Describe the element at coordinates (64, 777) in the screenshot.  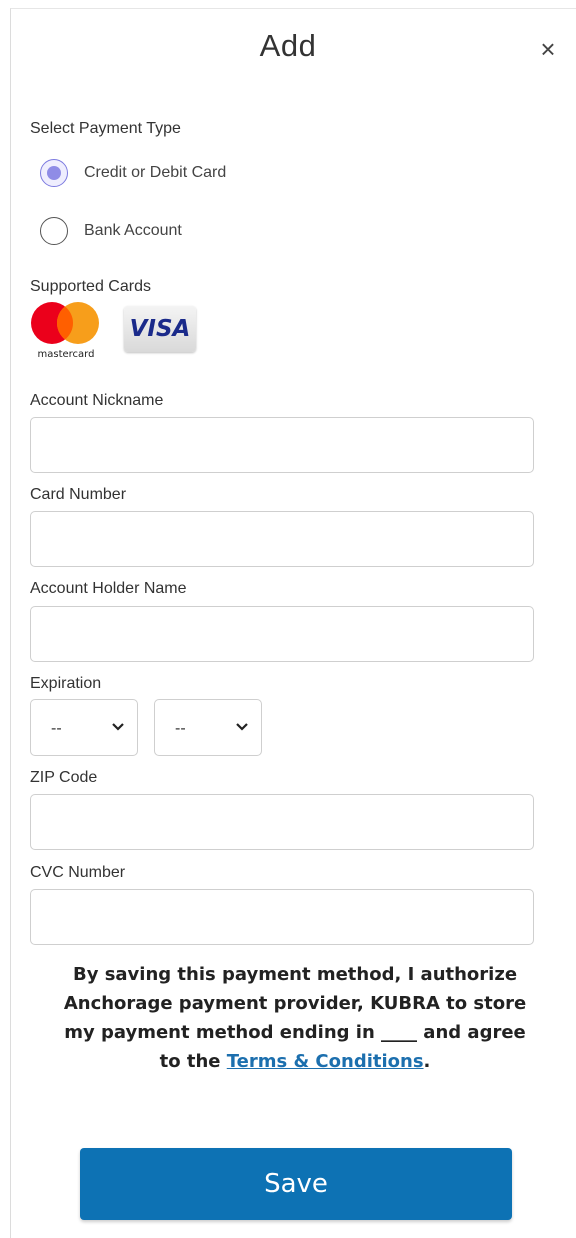
I see `zip-code-label: ZIP Code` at that location.